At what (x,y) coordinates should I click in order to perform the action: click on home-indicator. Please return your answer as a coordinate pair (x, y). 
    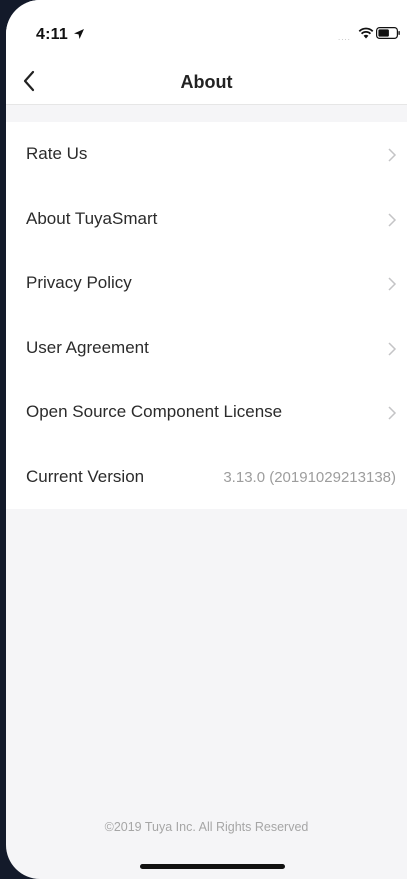
    Looking at the image, I should click on (212, 866).